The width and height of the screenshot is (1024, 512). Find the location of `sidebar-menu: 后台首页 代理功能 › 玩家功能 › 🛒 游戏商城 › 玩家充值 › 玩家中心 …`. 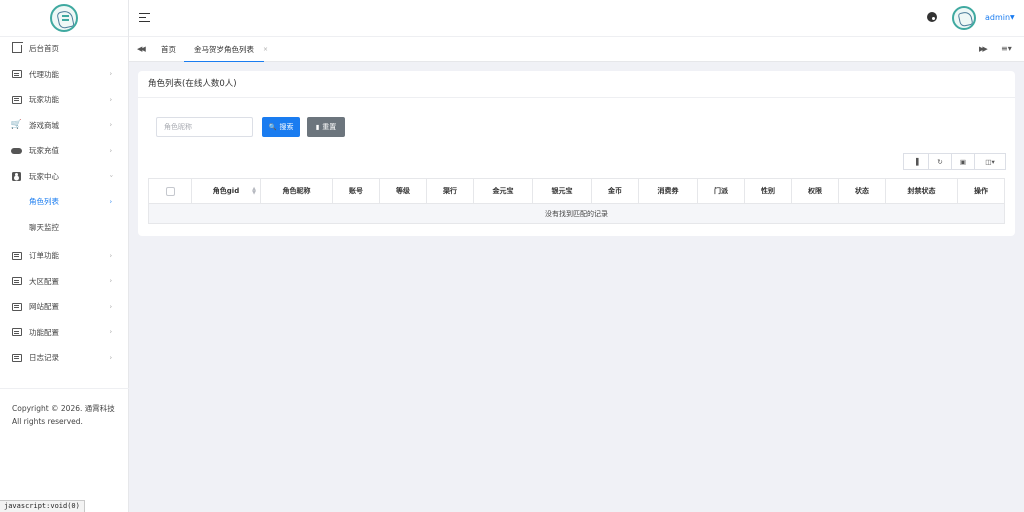

sidebar-menu: 后台首页 代理功能 › 玩家功能 › 🛒 游戏商城 › 玩家充值 › 玩家中心 … is located at coordinates (64, 203).